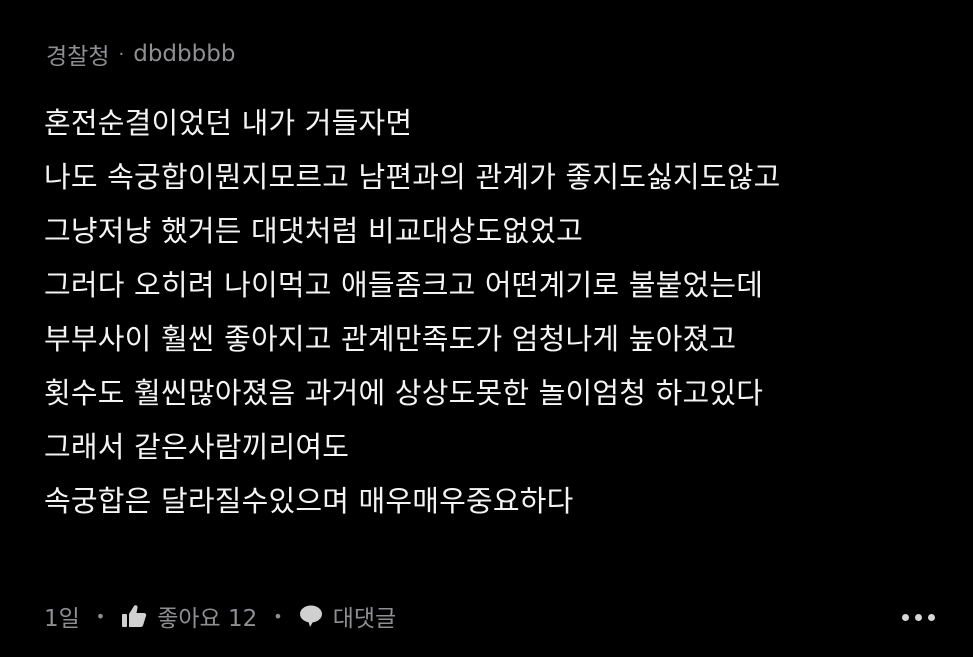 The width and height of the screenshot is (973, 657). What do you see at coordinates (918, 617) in the screenshot?
I see `more-options-icon` at bounding box center [918, 617].